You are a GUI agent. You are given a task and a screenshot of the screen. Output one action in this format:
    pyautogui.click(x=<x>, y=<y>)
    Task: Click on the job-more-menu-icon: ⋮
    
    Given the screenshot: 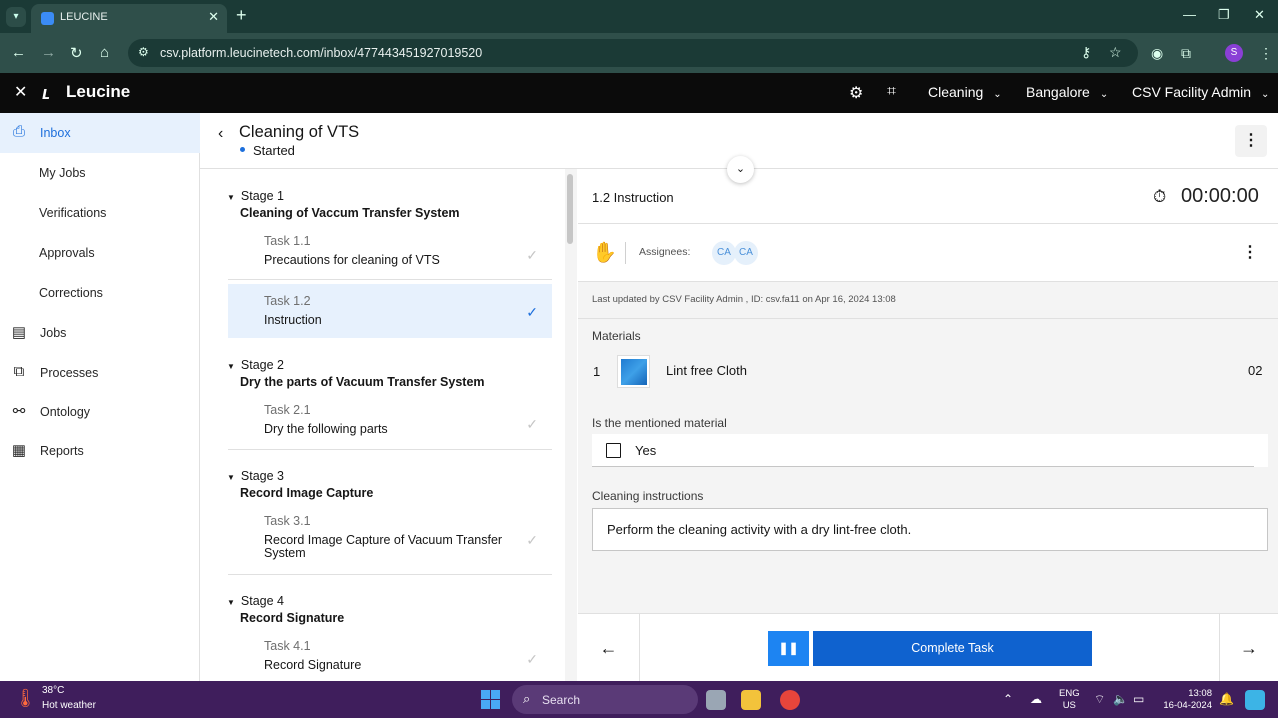 What is the action you would take?
    pyautogui.click(x=1251, y=141)
    